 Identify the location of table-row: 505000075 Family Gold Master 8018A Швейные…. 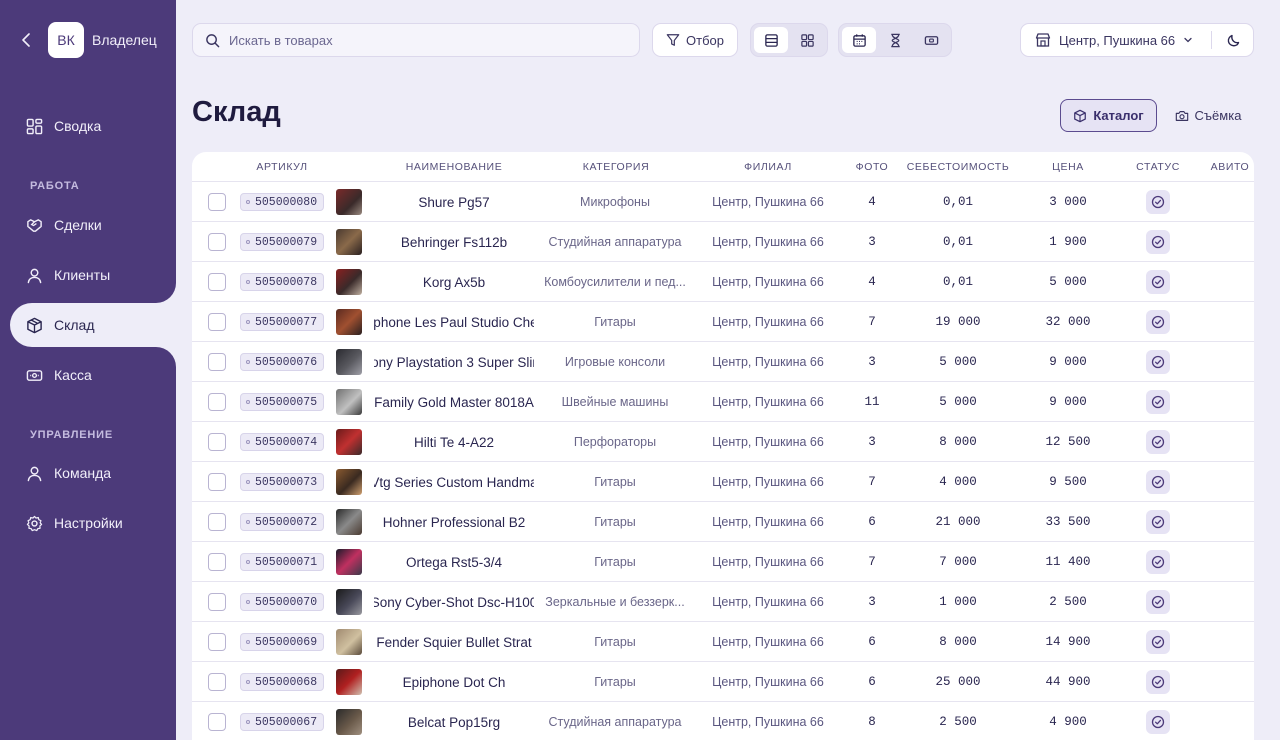
(723, 402).